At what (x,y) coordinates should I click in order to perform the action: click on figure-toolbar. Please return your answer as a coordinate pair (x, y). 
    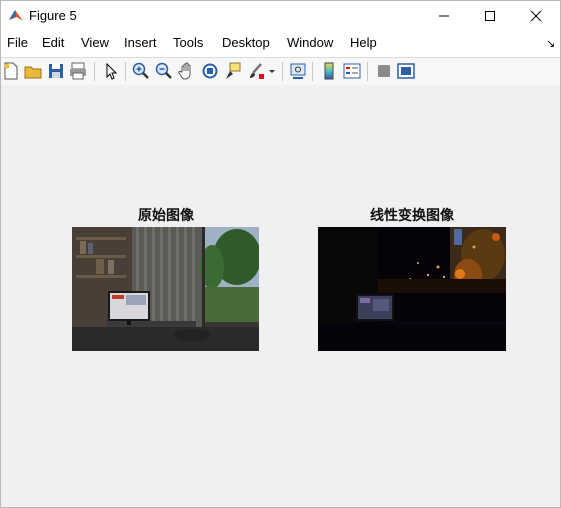
    Looking at the image, I should click on (280, 71).